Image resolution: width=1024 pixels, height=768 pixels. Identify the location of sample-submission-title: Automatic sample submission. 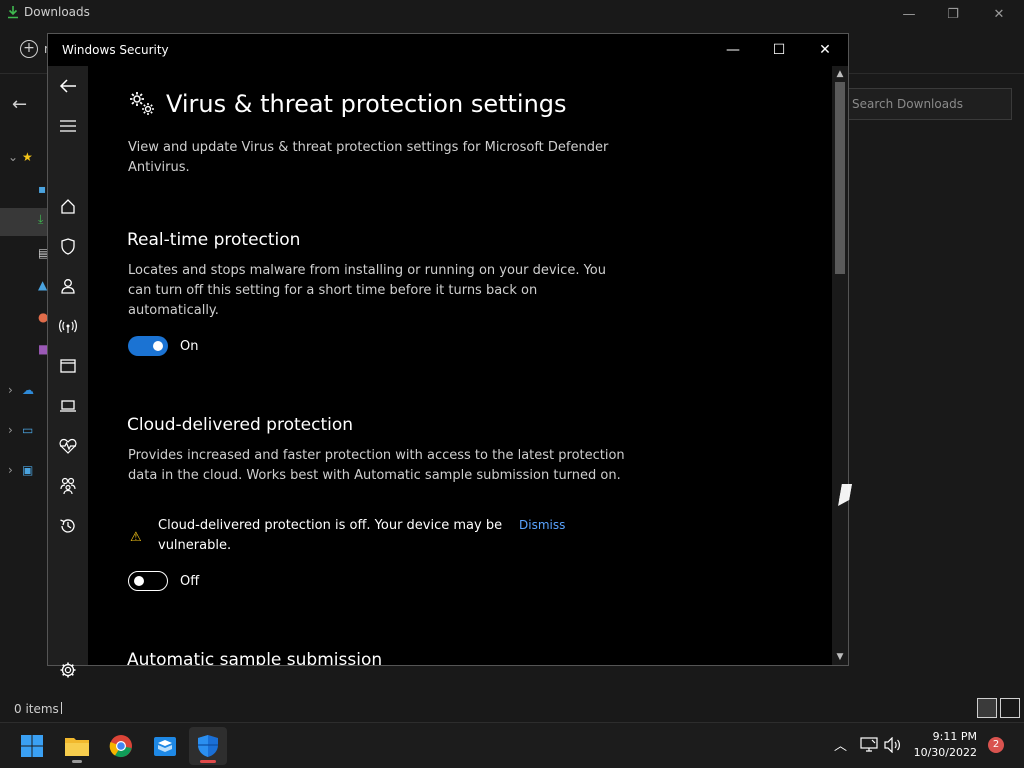
(255, 657).